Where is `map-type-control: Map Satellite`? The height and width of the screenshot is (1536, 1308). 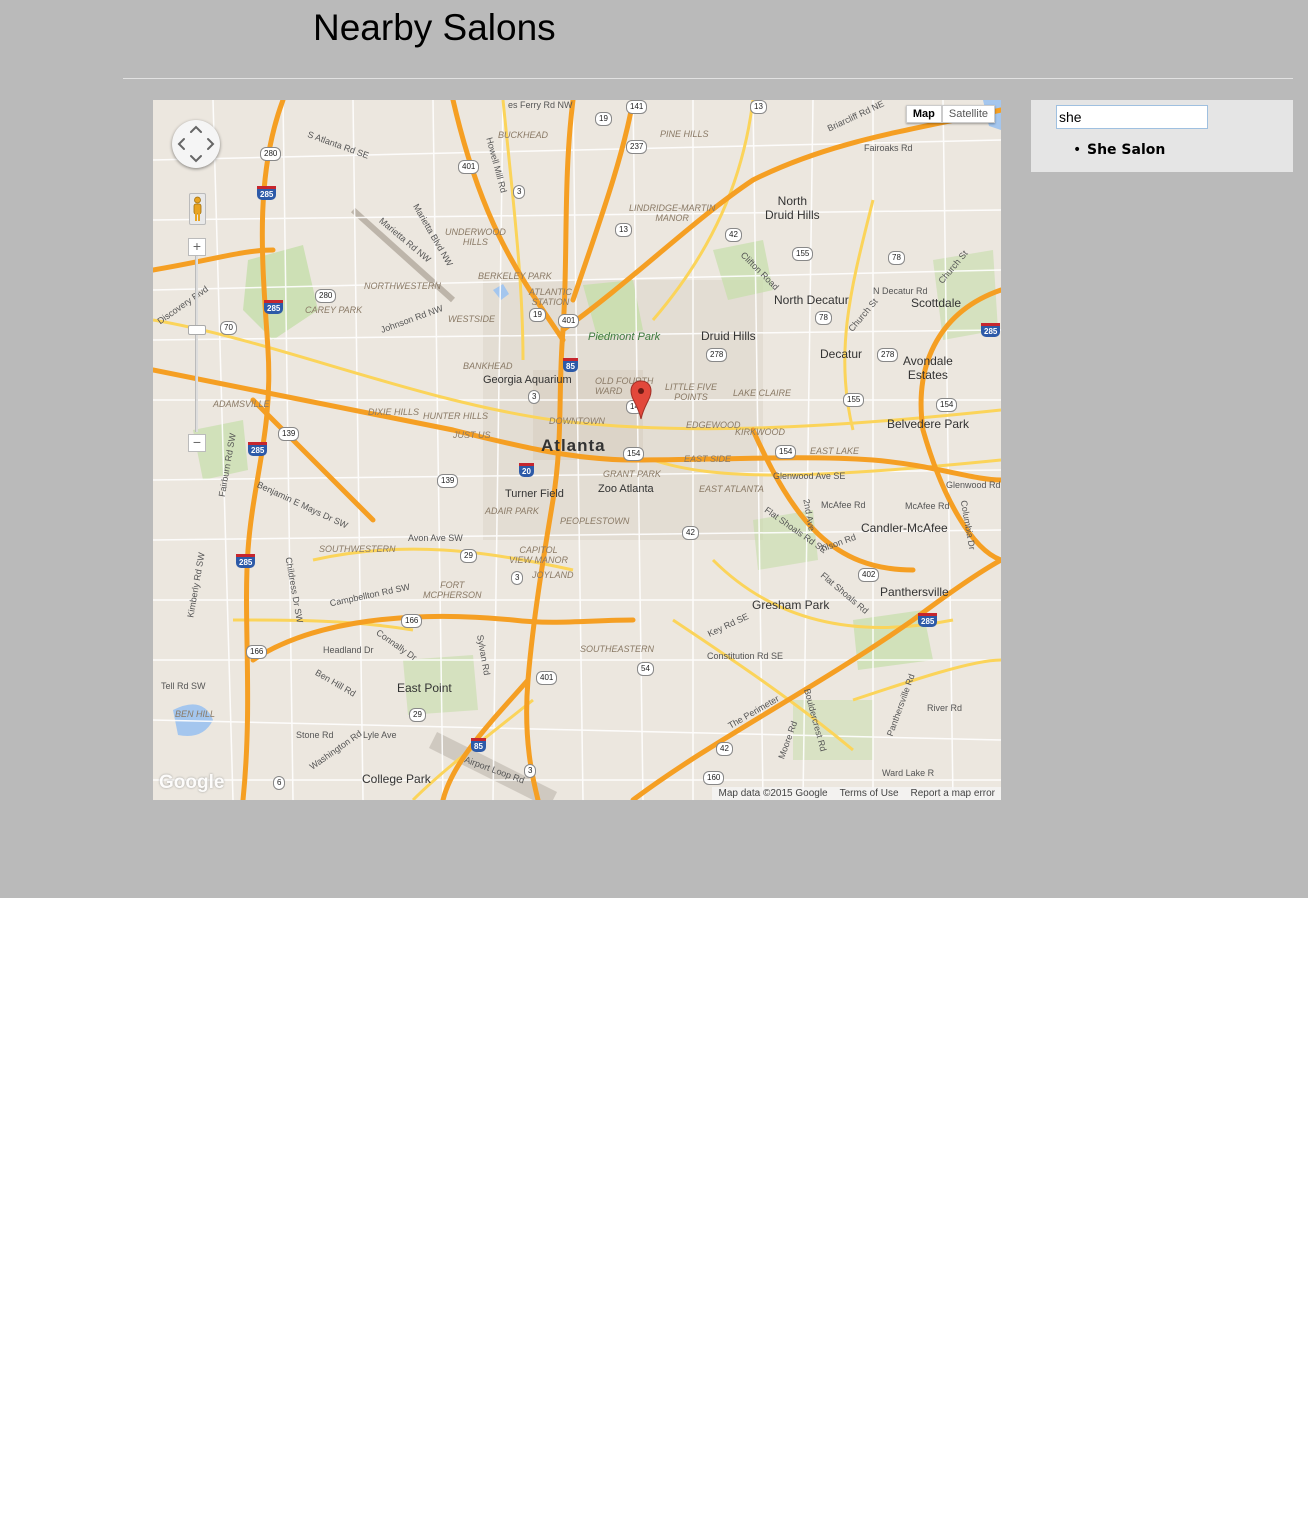 map-type-control: Map Satellite is located at coordinates (950, 114).